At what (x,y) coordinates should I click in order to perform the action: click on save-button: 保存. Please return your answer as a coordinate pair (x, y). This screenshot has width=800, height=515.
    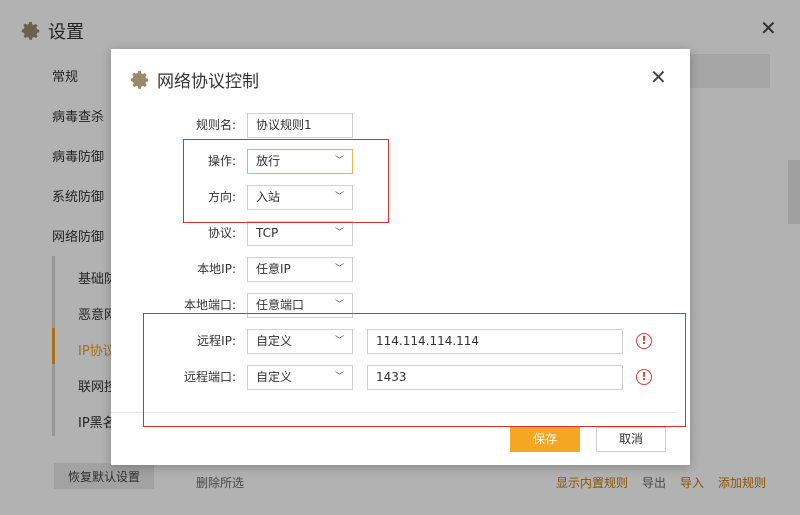
    Looking at the image, I should click on (545, 439).